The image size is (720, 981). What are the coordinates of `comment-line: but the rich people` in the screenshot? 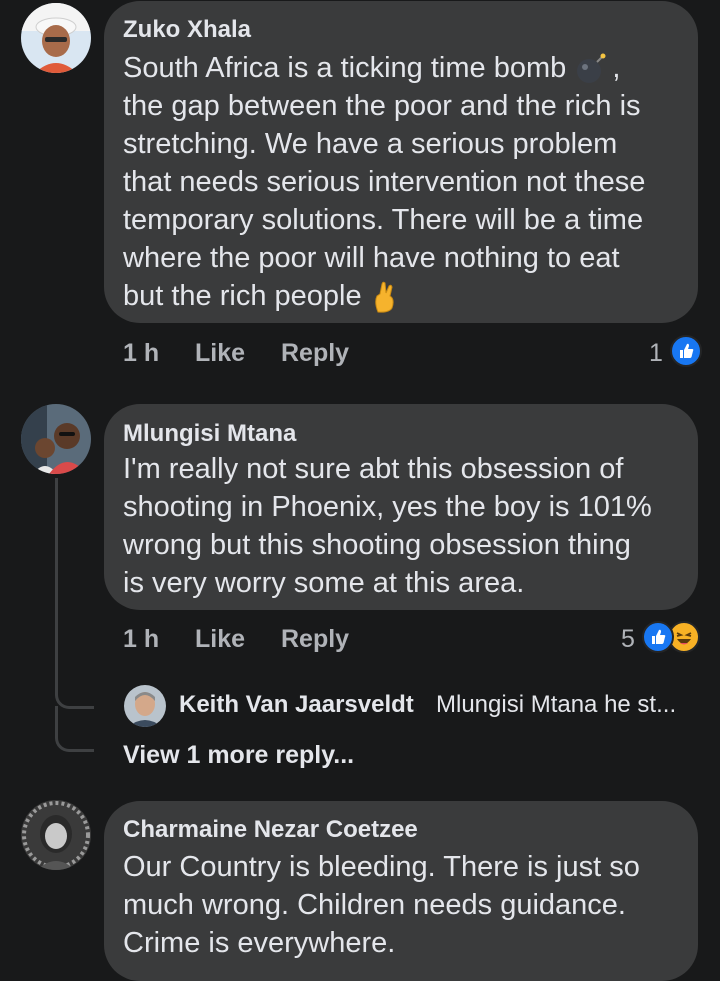 It's located at (242, 296).